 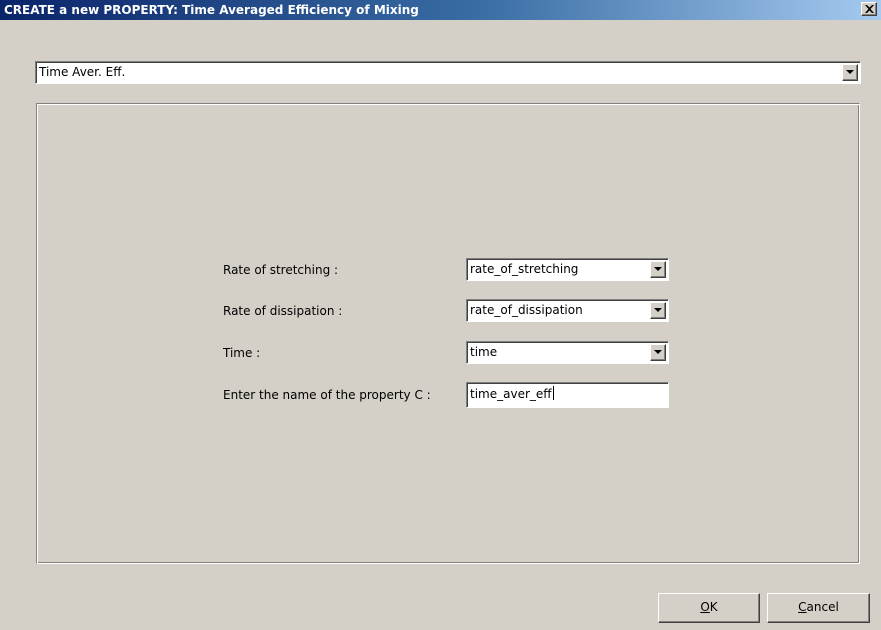 I want to click on rate-of-dissipation-dropdown-button, so click(x=658, y=310).